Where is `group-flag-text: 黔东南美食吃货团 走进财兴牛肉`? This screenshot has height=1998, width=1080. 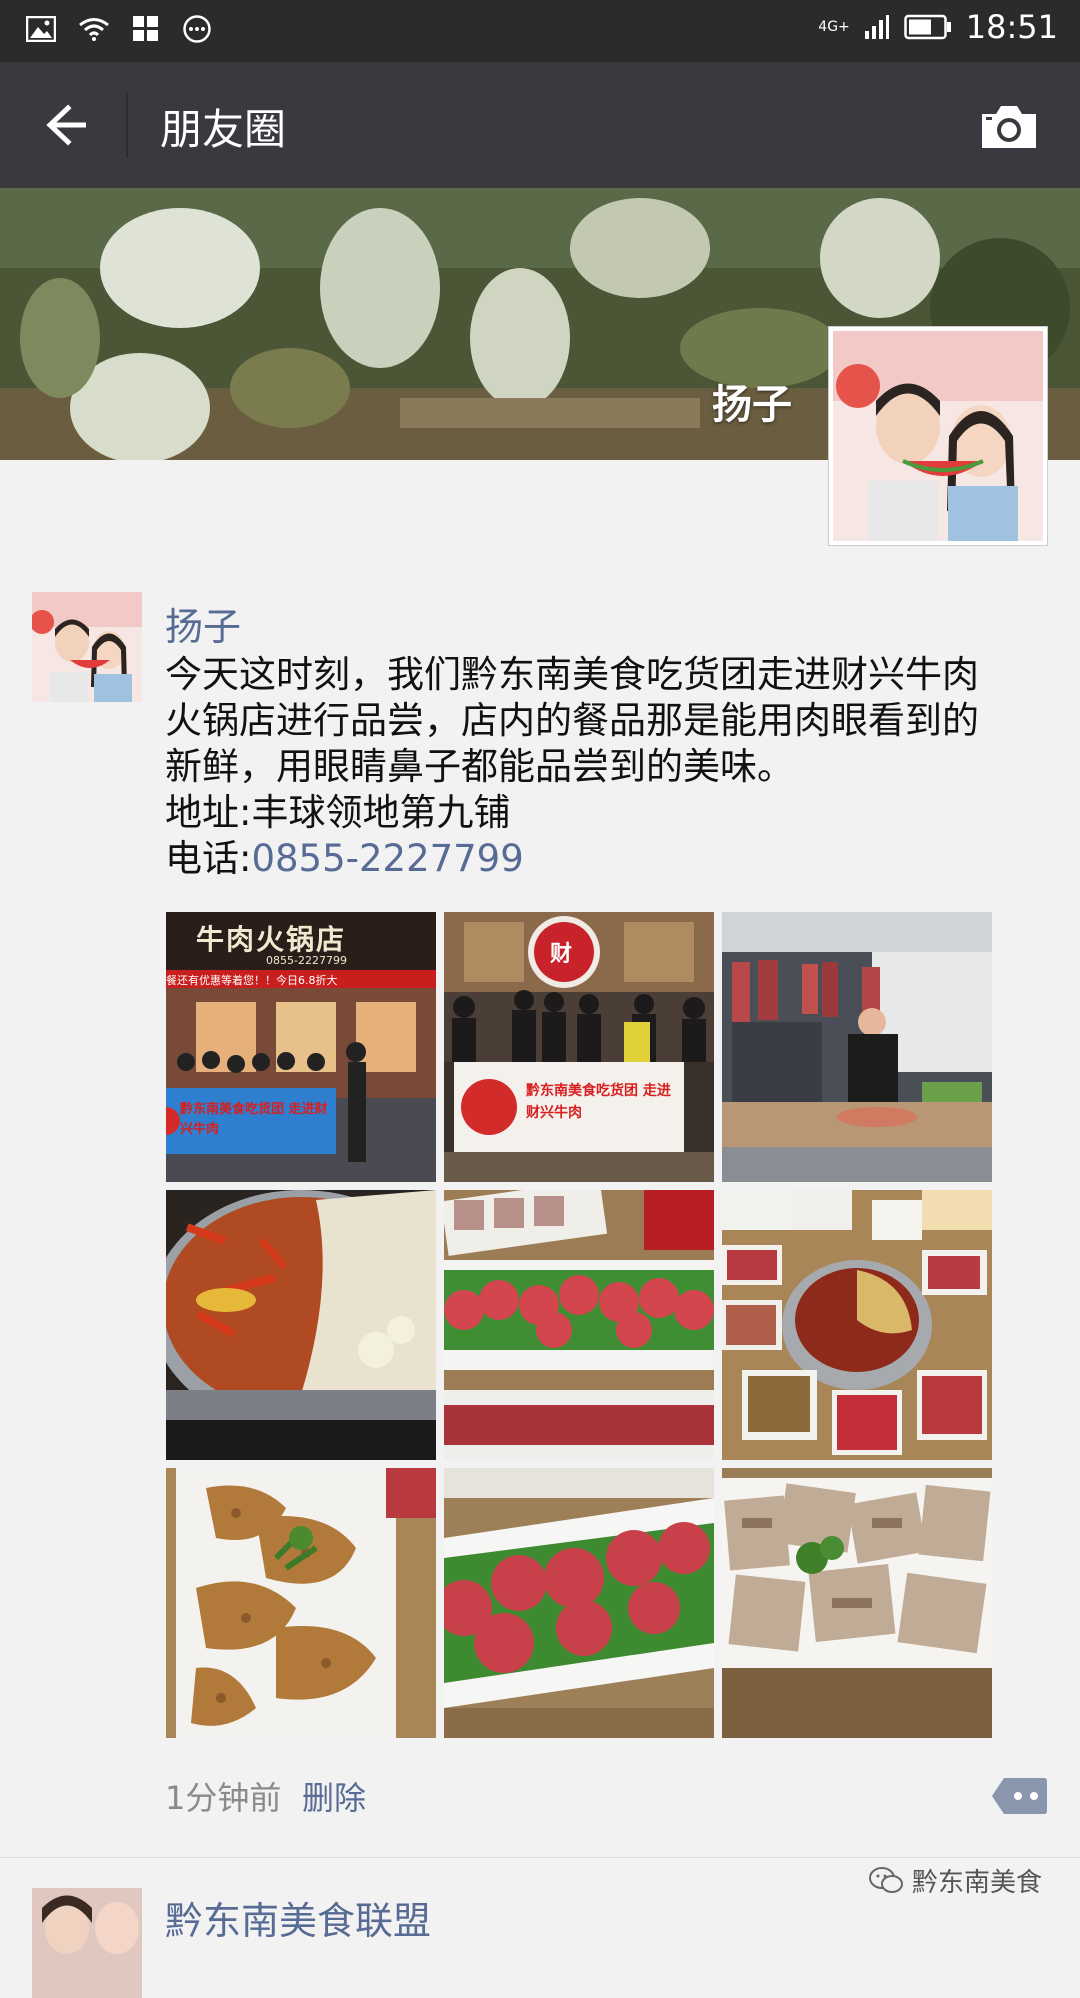
group-flag-text: 黔东南美食吃货团 走进财兴牛肉 is located at coordinates (598, 1102).